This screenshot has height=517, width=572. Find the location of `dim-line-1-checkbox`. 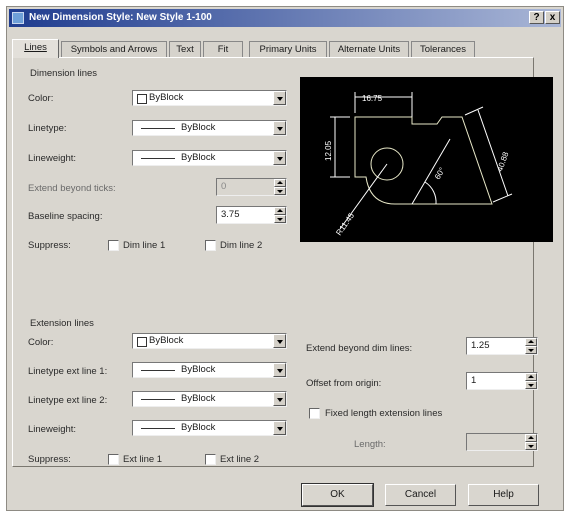

dim-line-1-checkbox is located at coordinates (113, 245).